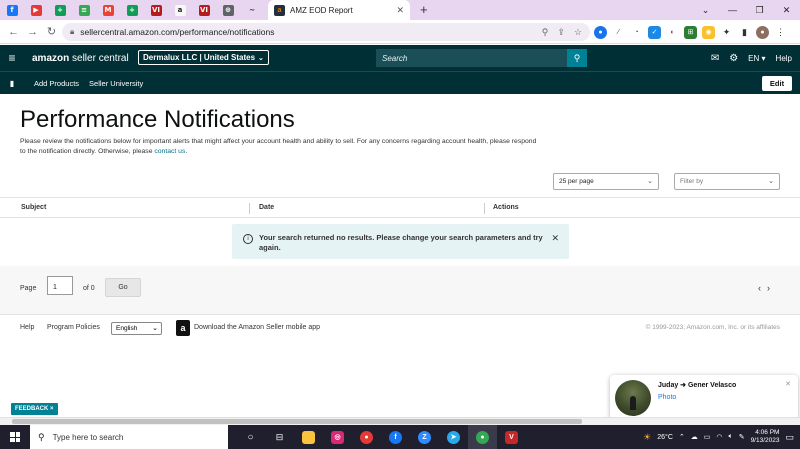  What do you see at coordinates (34, 409) in the screenshot?
I see `feedback-button: FEEDBACK ×` at bounding box center [34, 409].